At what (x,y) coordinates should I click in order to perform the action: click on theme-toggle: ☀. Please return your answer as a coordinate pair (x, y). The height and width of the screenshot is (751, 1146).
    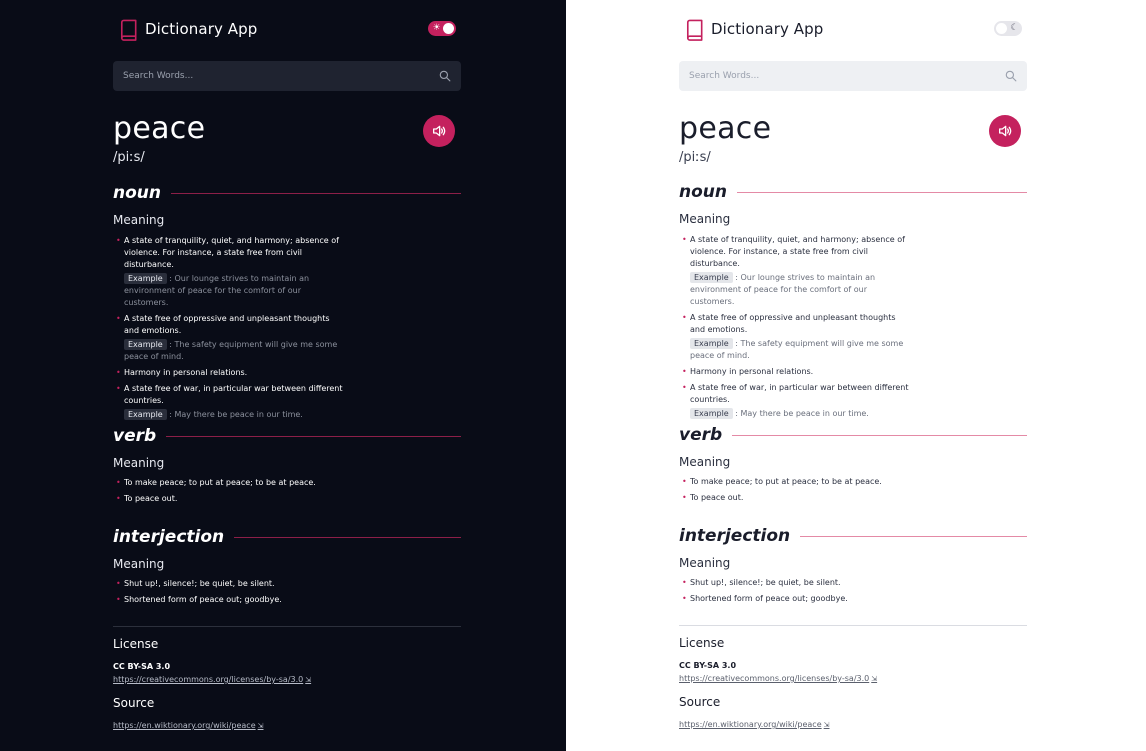
    Looking at the image, I should click on (442, 28).